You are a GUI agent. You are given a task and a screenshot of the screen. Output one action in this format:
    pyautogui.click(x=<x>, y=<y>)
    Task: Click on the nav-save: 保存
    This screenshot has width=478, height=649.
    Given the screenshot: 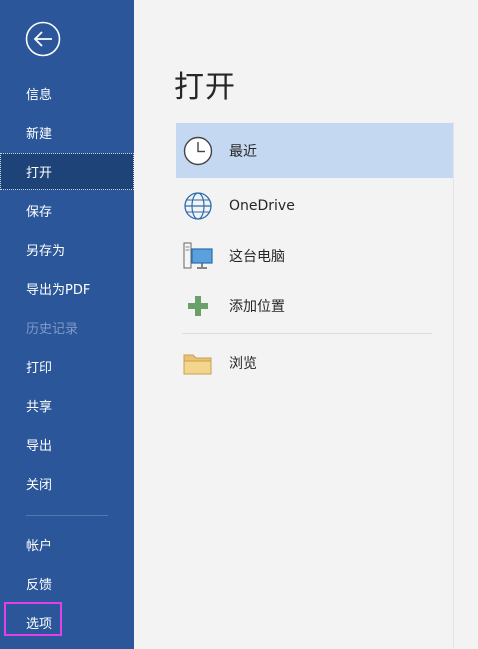 What is the action you would take?
    pyautogui.click(x=67, y=210)
    